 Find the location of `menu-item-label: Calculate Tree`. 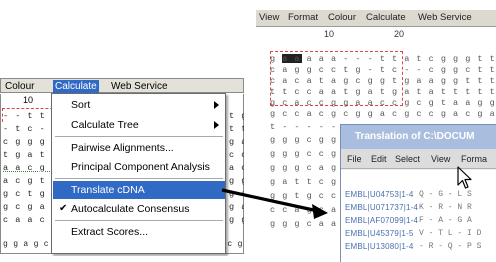

menu-item-label: Calculate Tree is located at coordinates (105, 125).